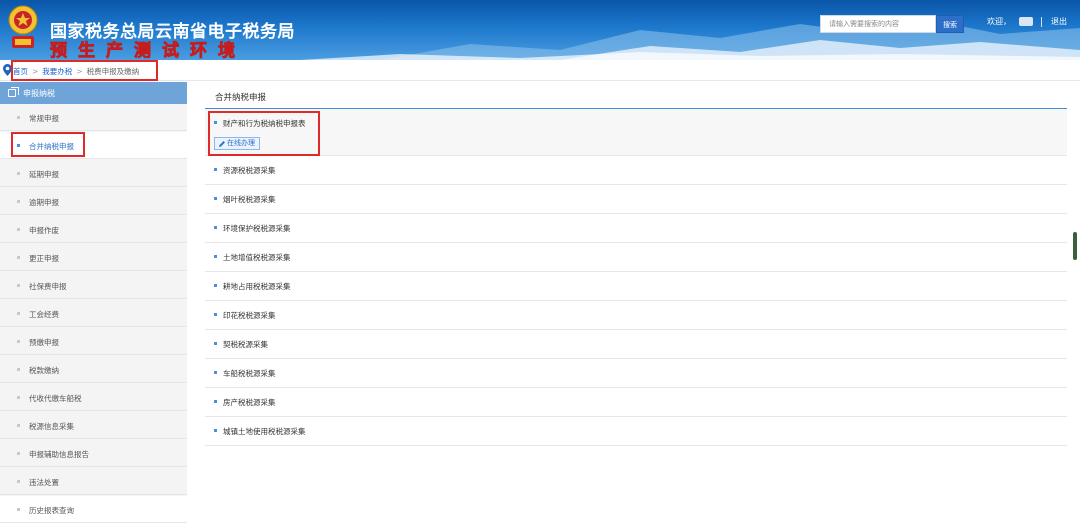  What do you see at coordinates (93, 93) in the screenshot?
I see `sidebar-header: 申报纳税` at bounding box center [93, 93].